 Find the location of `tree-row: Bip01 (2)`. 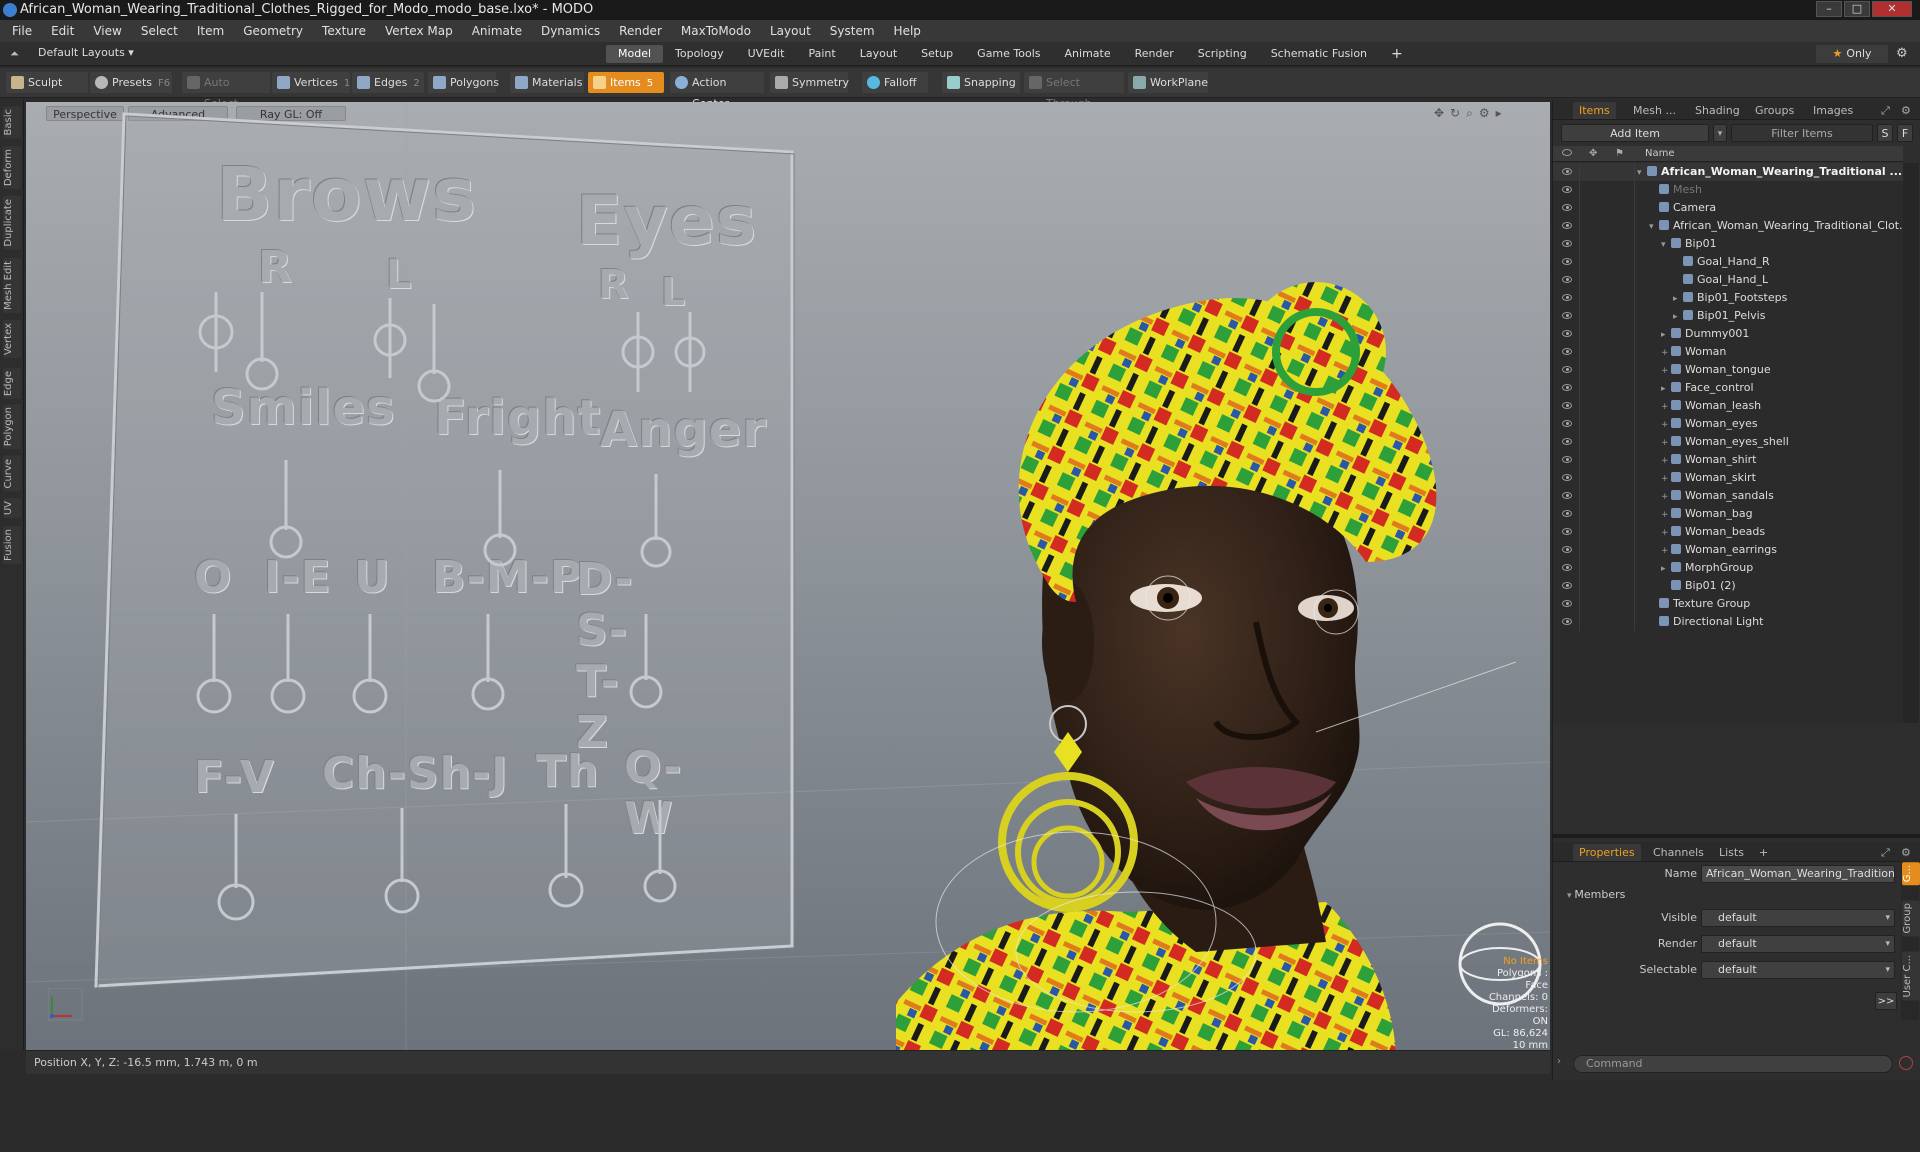

tree-row: Bip01 (2) is located at coordinates (1728, 586).